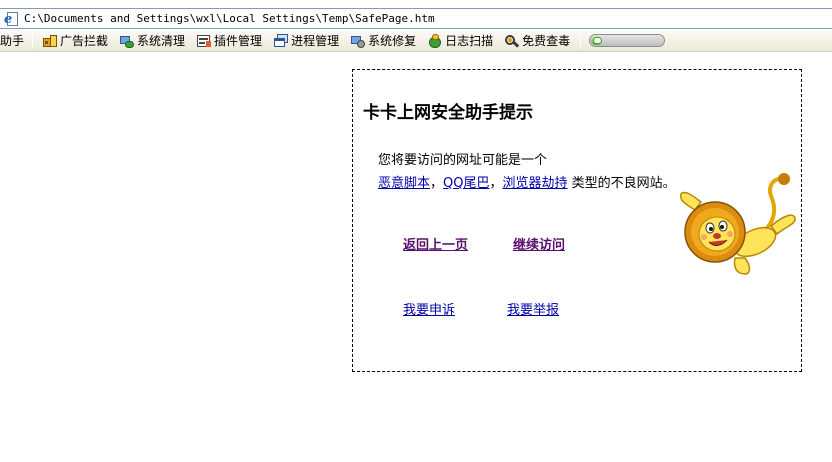 Image resolution: width=832 pixels, height=462 pixels. I want to click on malicious-script-link: 恶意脚本, so click(404, 183).